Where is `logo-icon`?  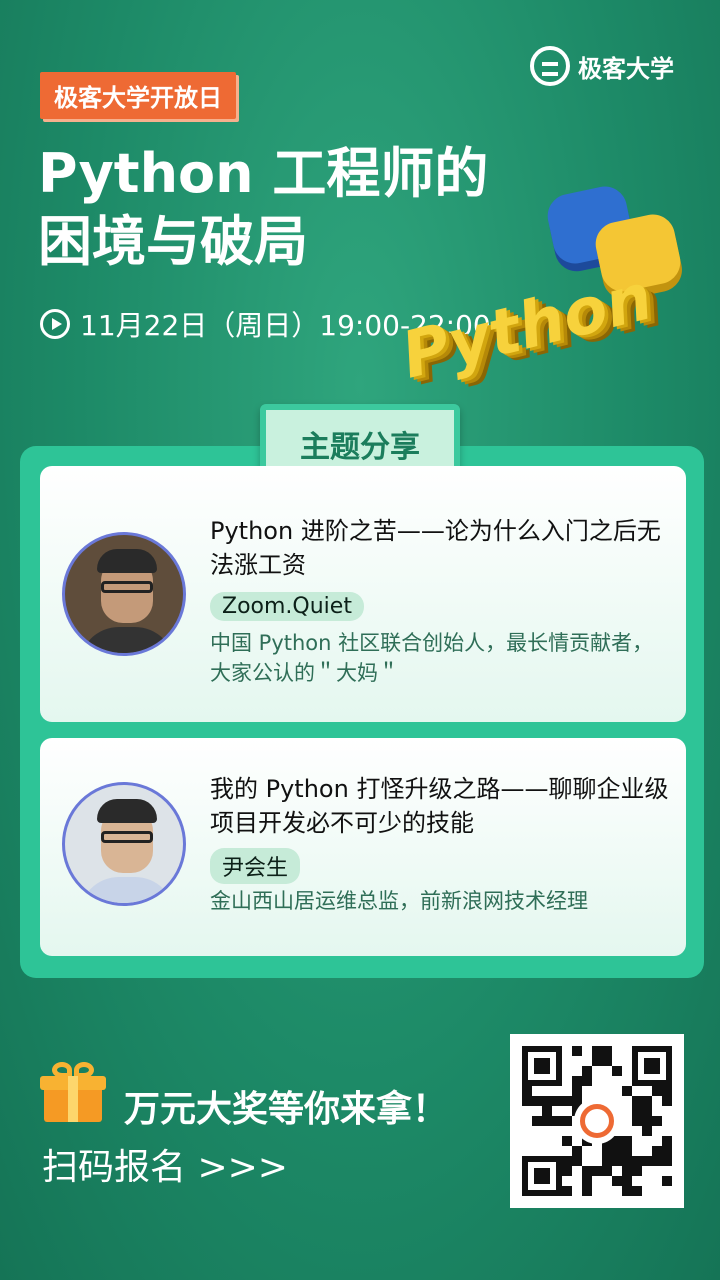
logo-icon is located at coordinates (550, 66).